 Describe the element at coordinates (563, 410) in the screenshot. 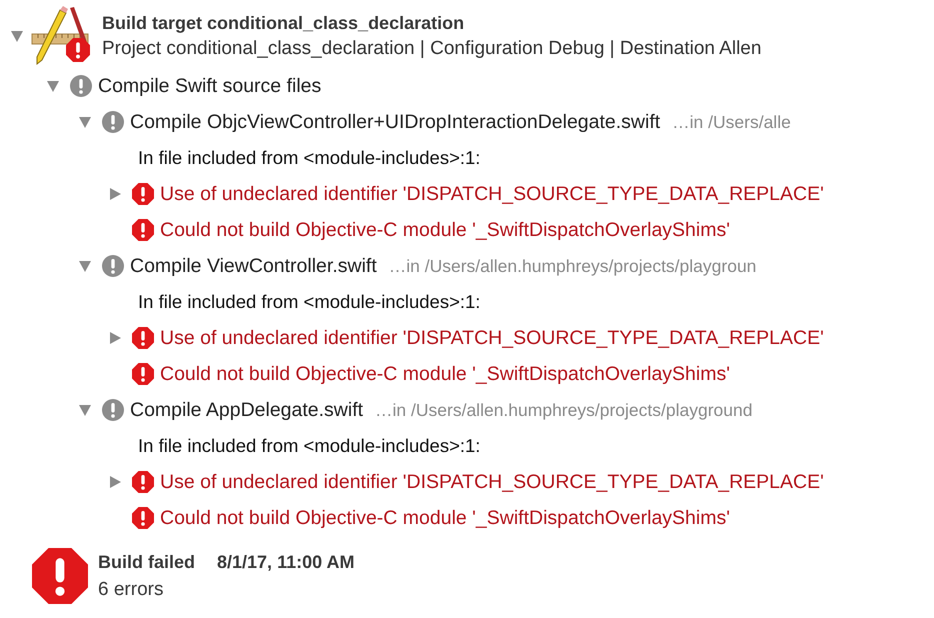

I see `file-path: …in /Users/allen.humphreys/projects/playground` at that location.